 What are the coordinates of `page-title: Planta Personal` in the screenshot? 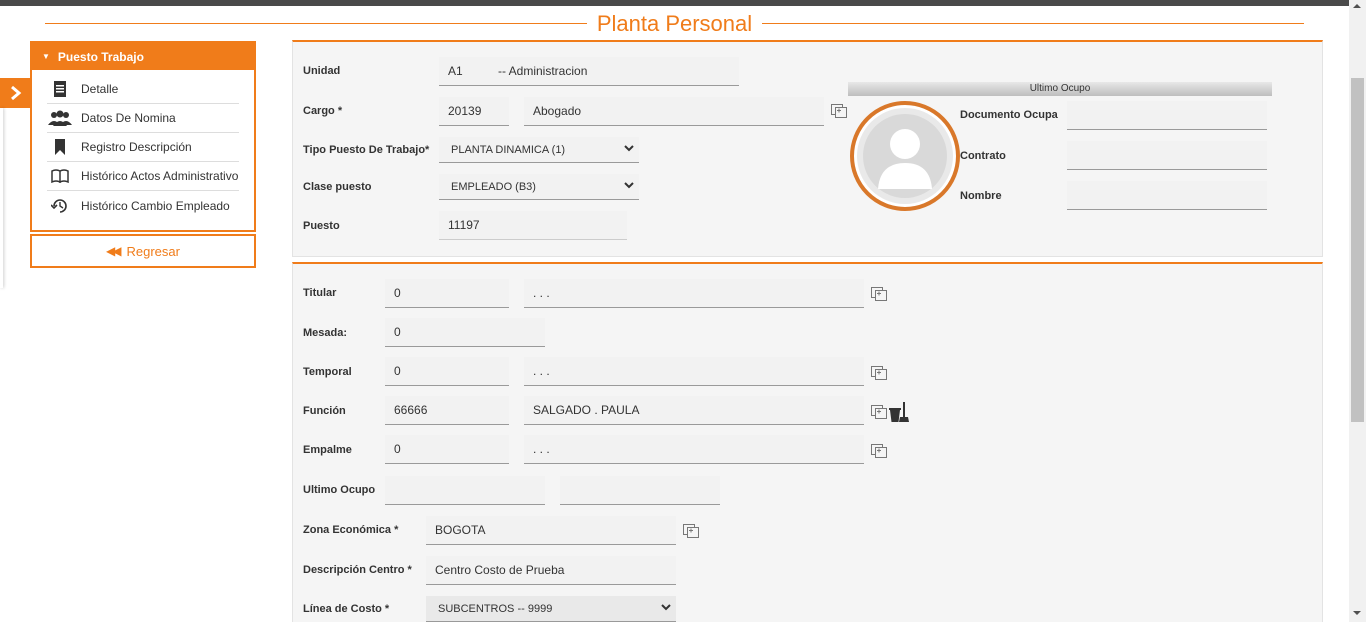 It's located at (674, 24).